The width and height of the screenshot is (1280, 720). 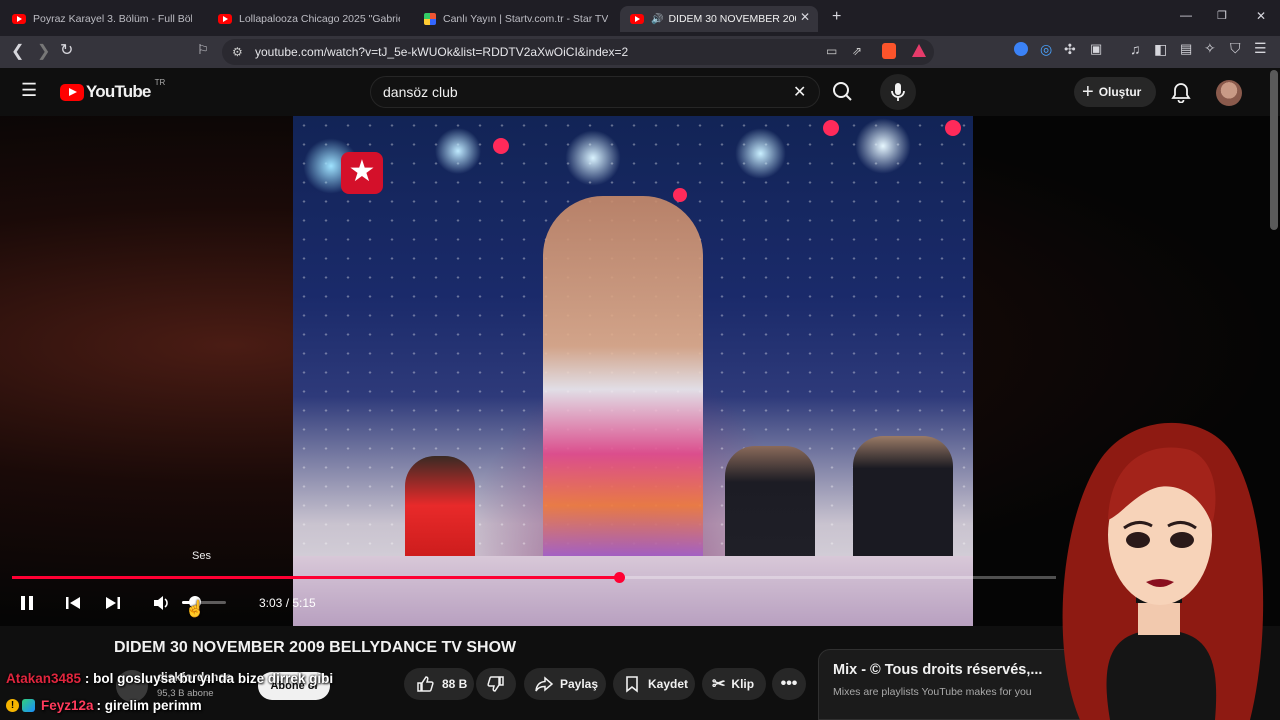 What do you see at coordinates (315, 577) in the screenshot?
I see `progress-bar-played` at bounding box center [315, 577].